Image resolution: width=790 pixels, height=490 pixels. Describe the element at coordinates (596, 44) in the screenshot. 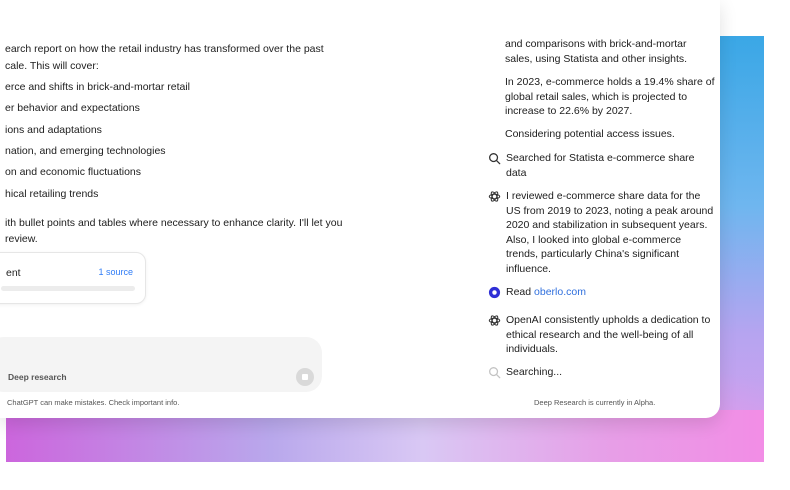

I see `text-line: and comparisons with brick-and-mortar` at that location.